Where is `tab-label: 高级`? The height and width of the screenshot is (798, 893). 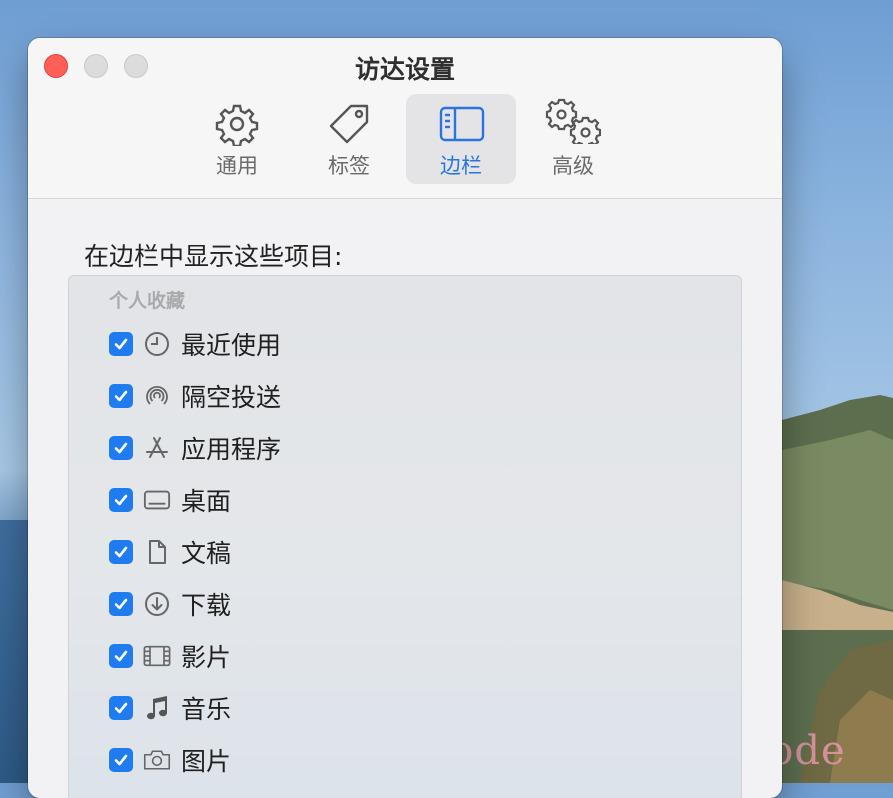
tab-label: 高级 is located at coordinates (573, 166).